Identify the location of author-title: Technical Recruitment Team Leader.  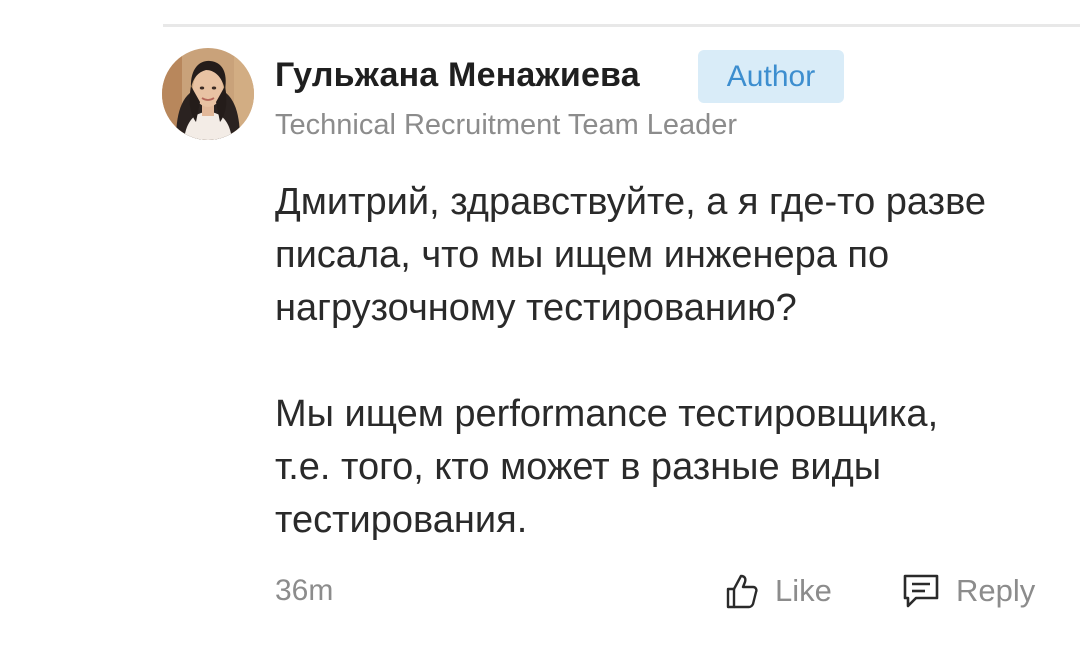
(506, 125).